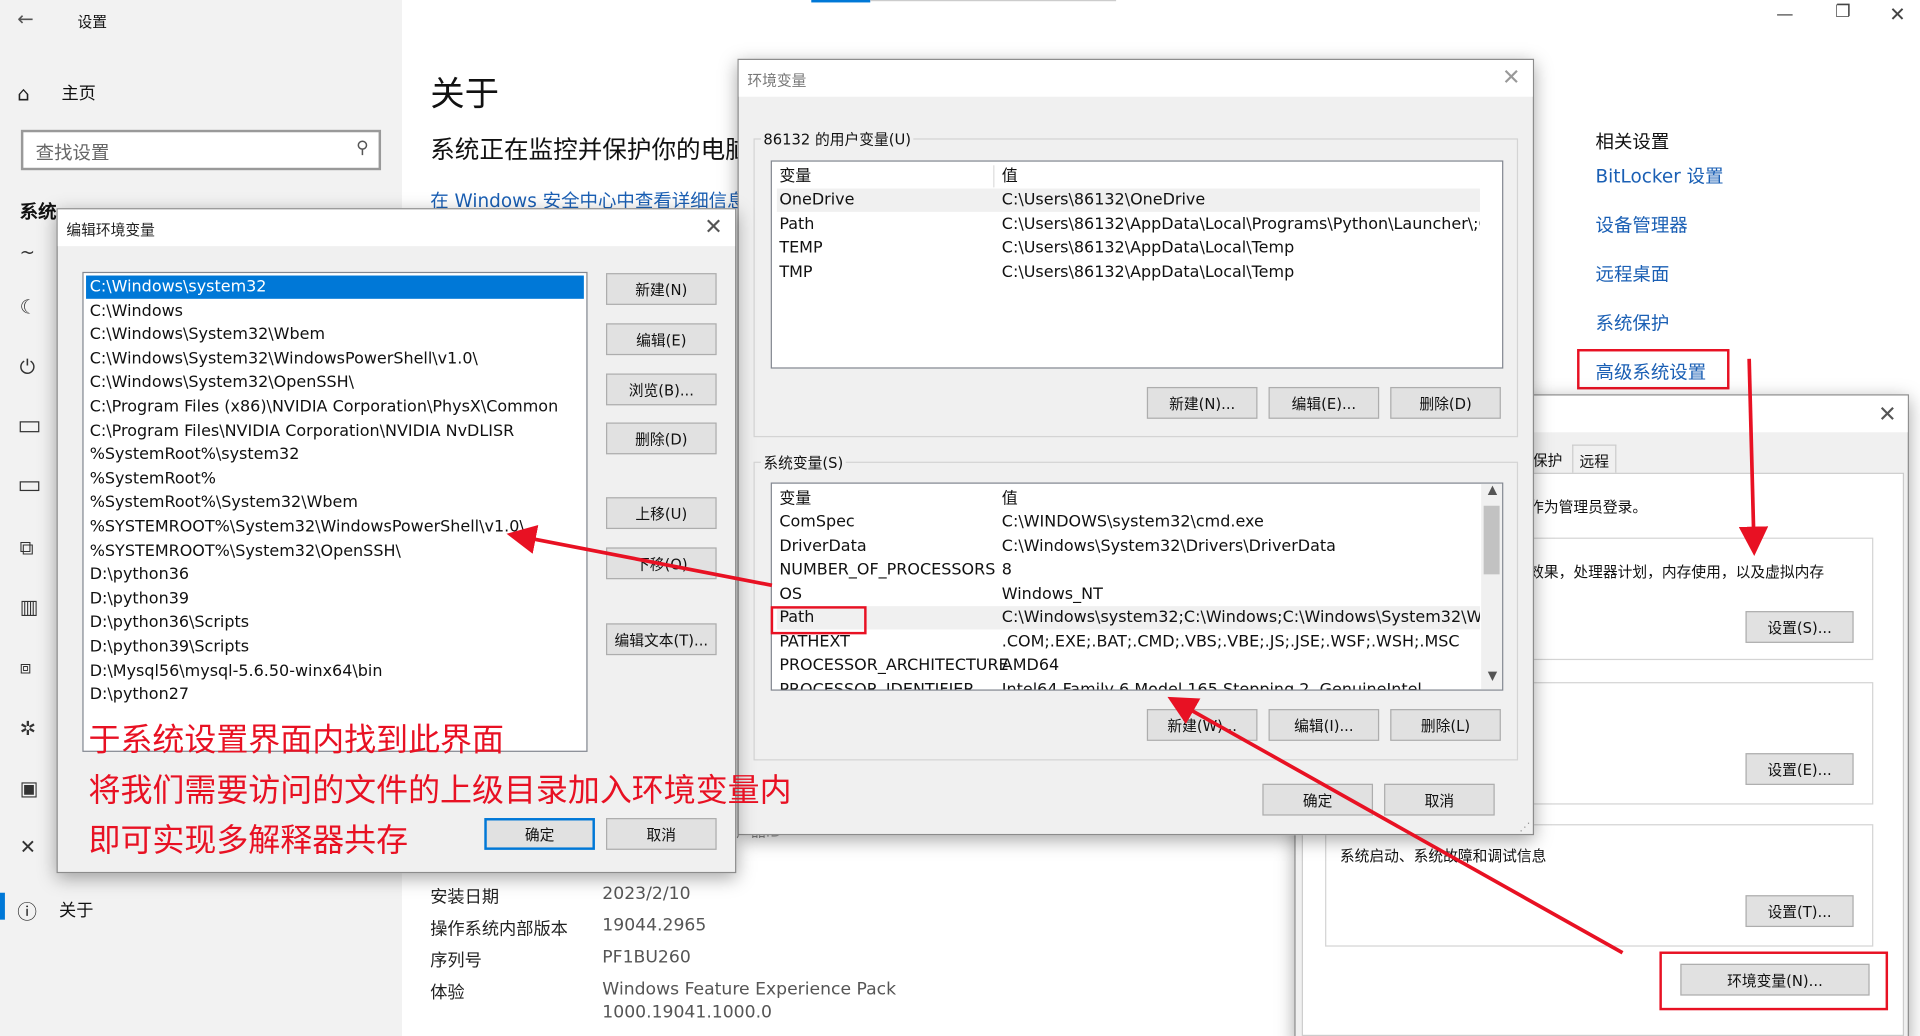 Image resolution: width=1920 pixels, height=1036 pixels. What do you see at coordinates (1753, 457) in the screenshot?
I see `arrow-down-to-sysprops` at bounding box center [1753, 457].